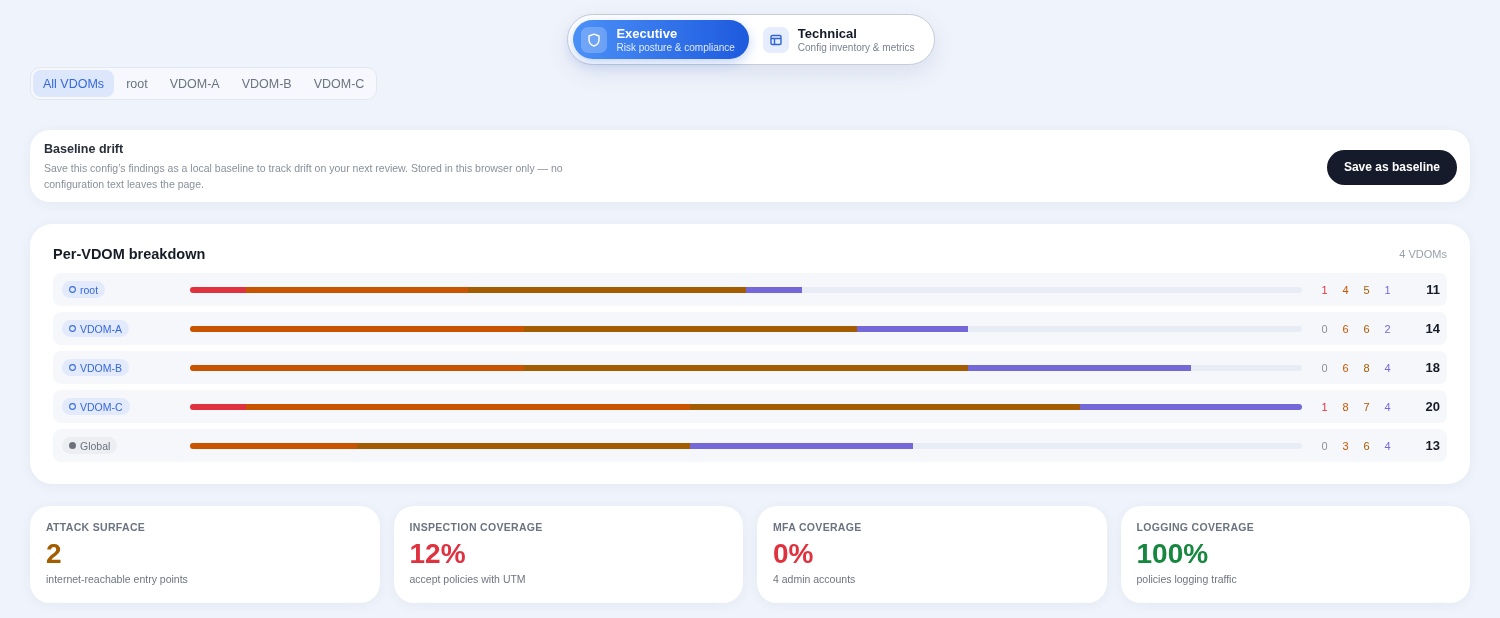  What do you see at coordinates (1196, 527) in the screenshot?
I see `stat-label: LOGGING COVERAGE` at bounding box center [1196, 527].